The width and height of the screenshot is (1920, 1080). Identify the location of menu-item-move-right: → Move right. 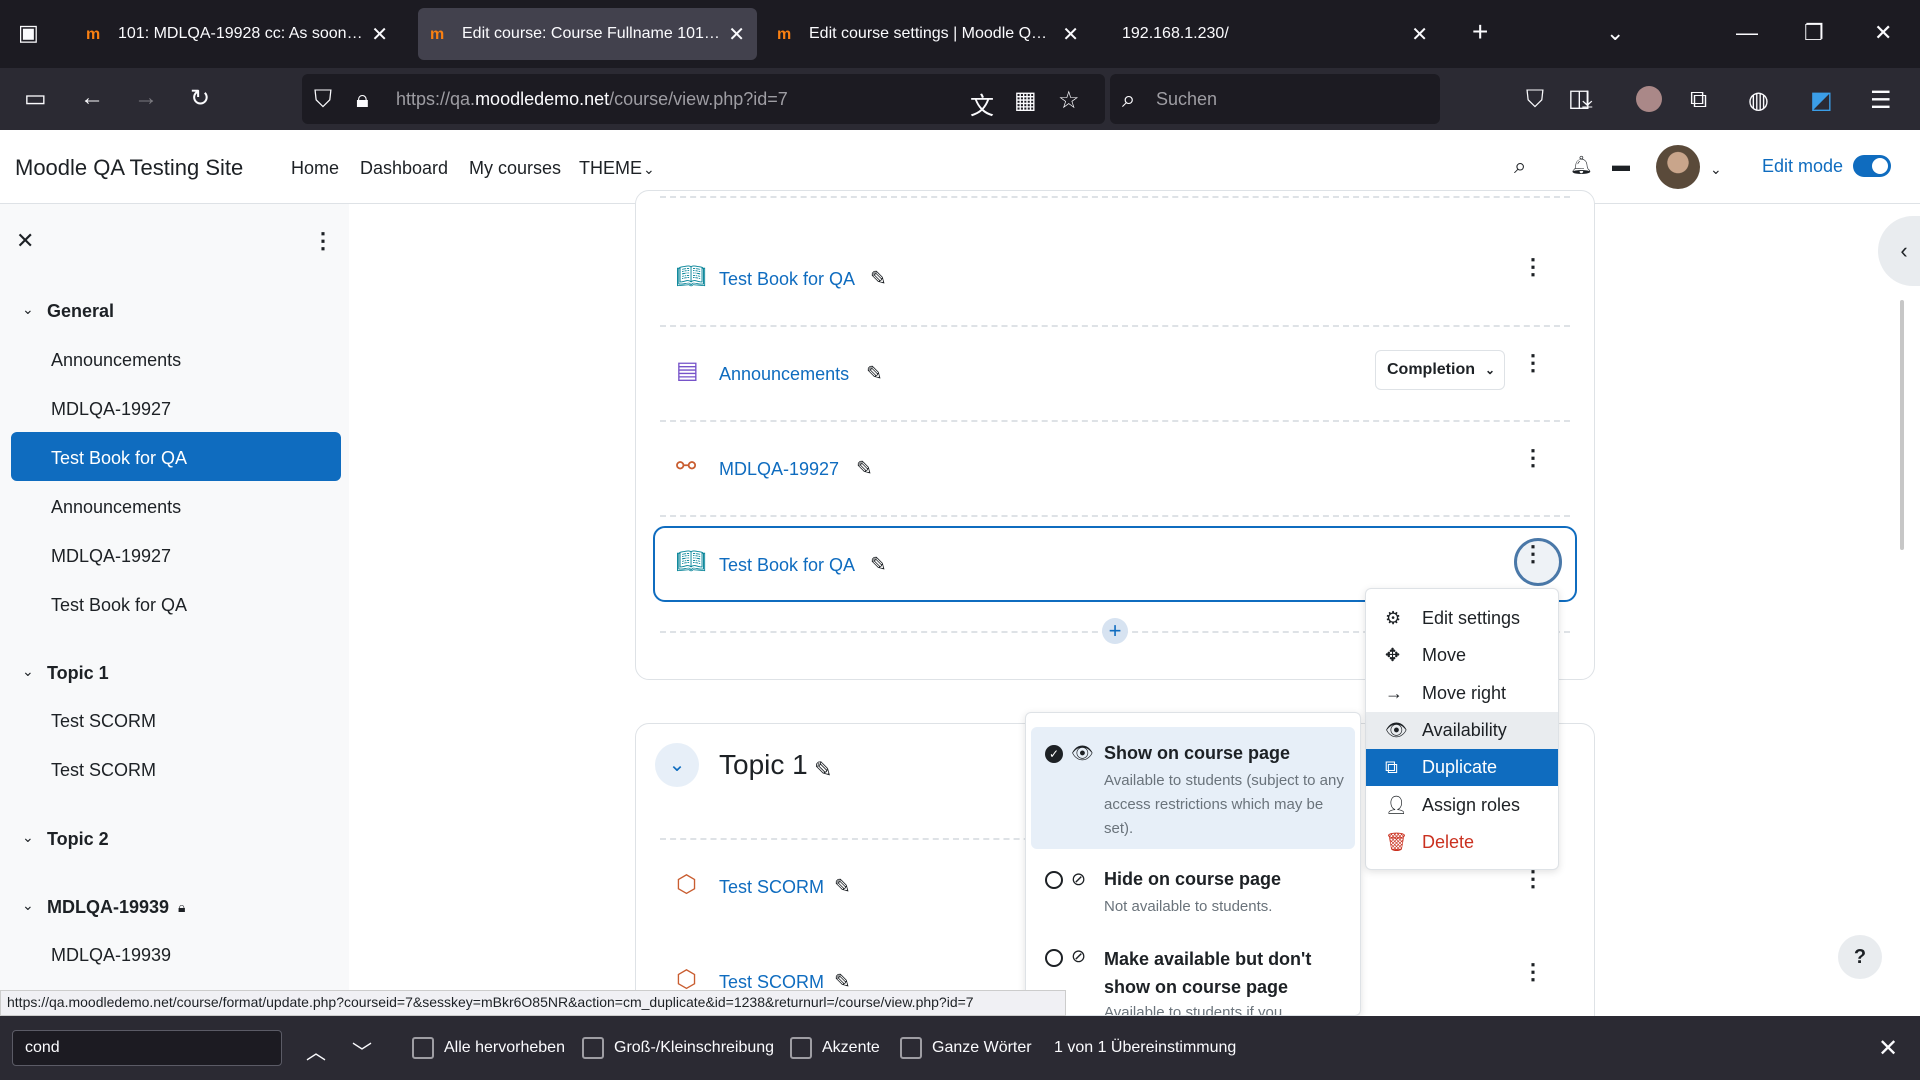
(1462, 693).